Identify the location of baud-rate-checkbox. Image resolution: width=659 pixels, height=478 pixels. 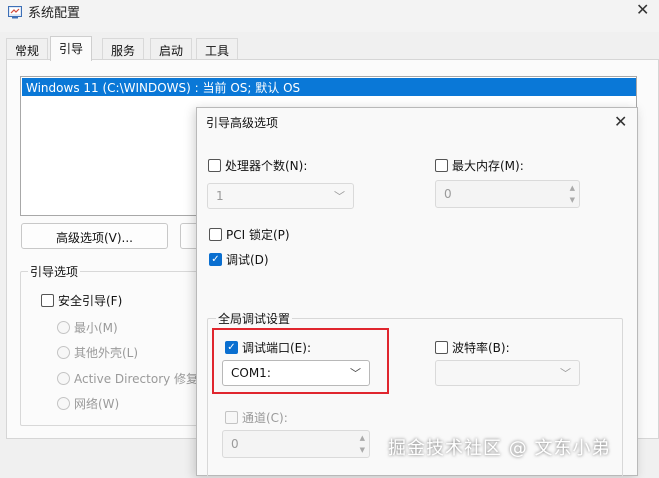
(441, 347).